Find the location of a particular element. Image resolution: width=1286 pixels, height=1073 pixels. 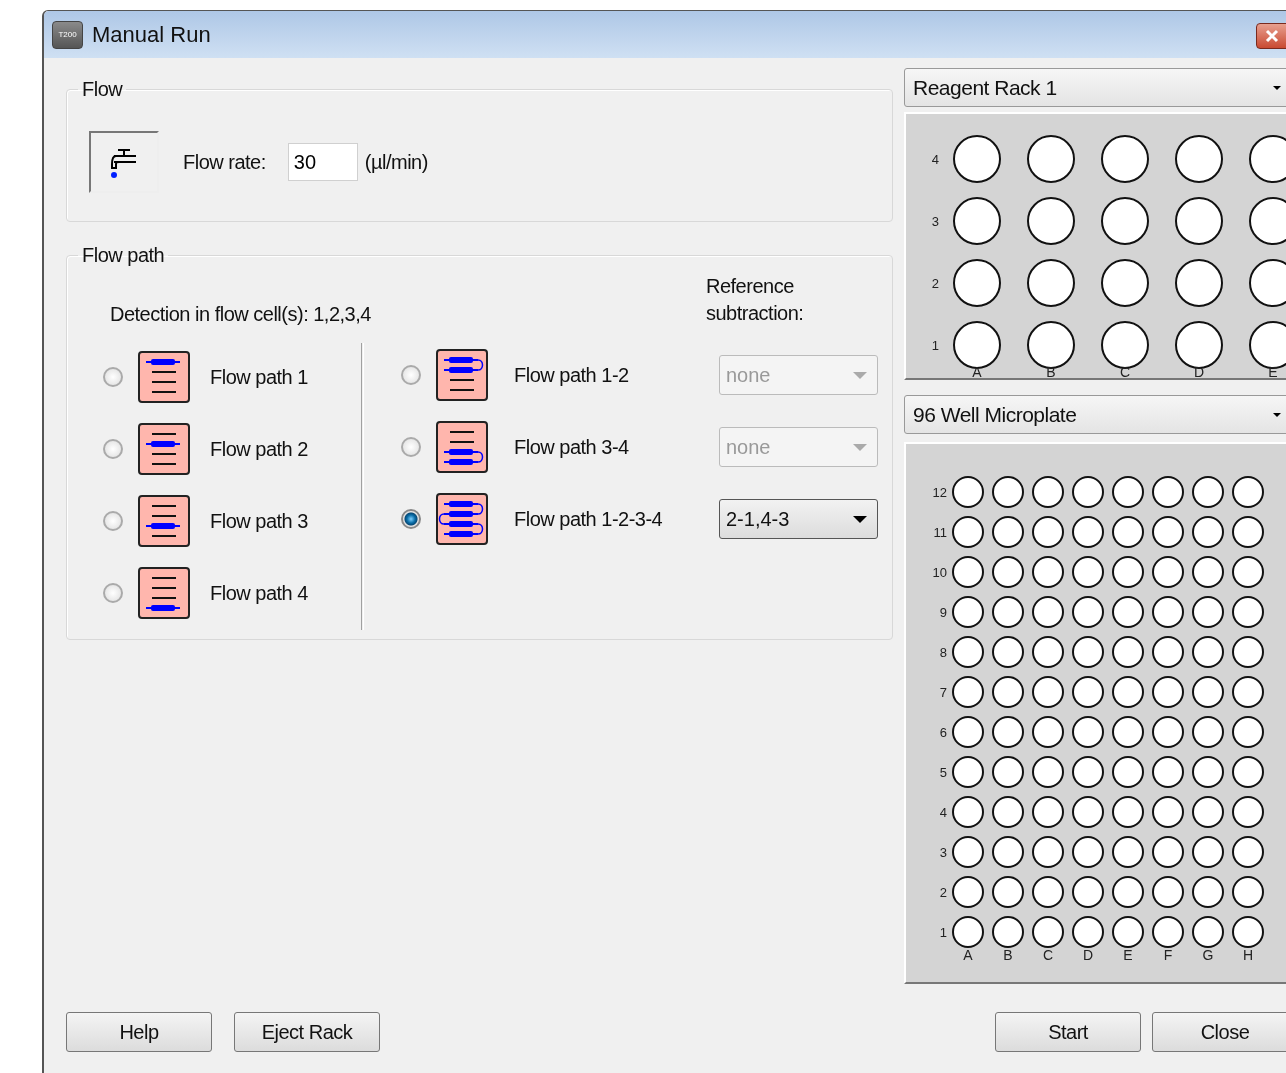

dialog-button: Start is located at coordinates (1068, 1032).